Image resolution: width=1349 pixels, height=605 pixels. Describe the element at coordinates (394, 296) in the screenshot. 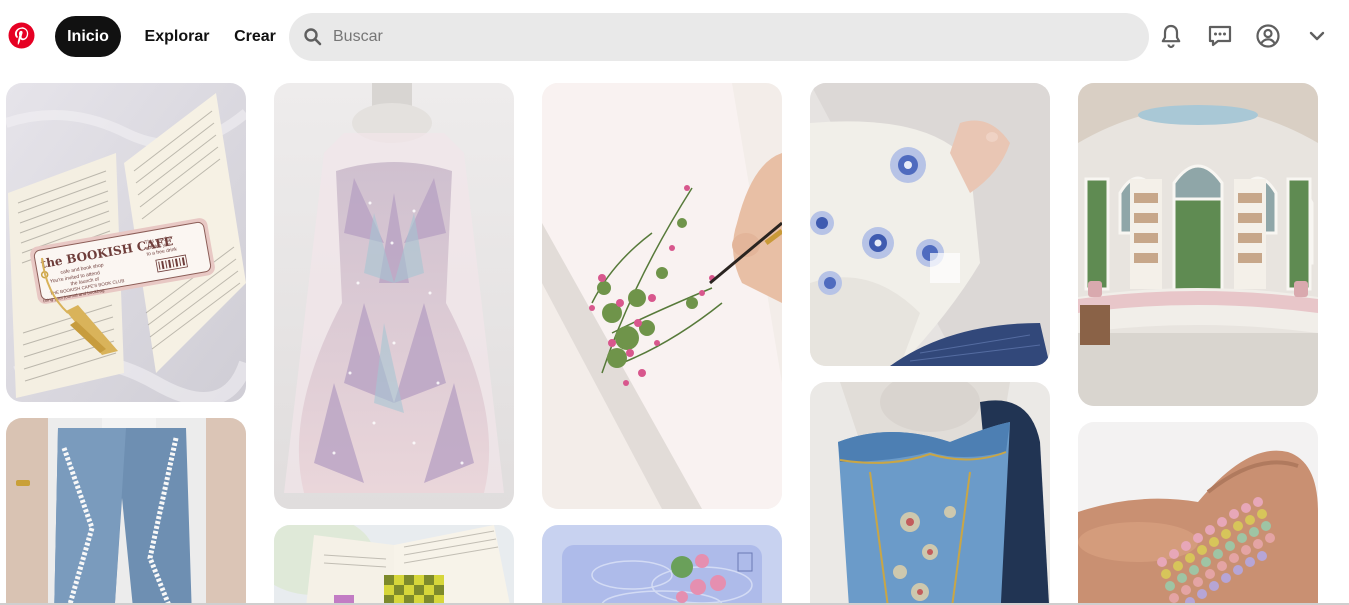

I see `gown-pin` at that location.